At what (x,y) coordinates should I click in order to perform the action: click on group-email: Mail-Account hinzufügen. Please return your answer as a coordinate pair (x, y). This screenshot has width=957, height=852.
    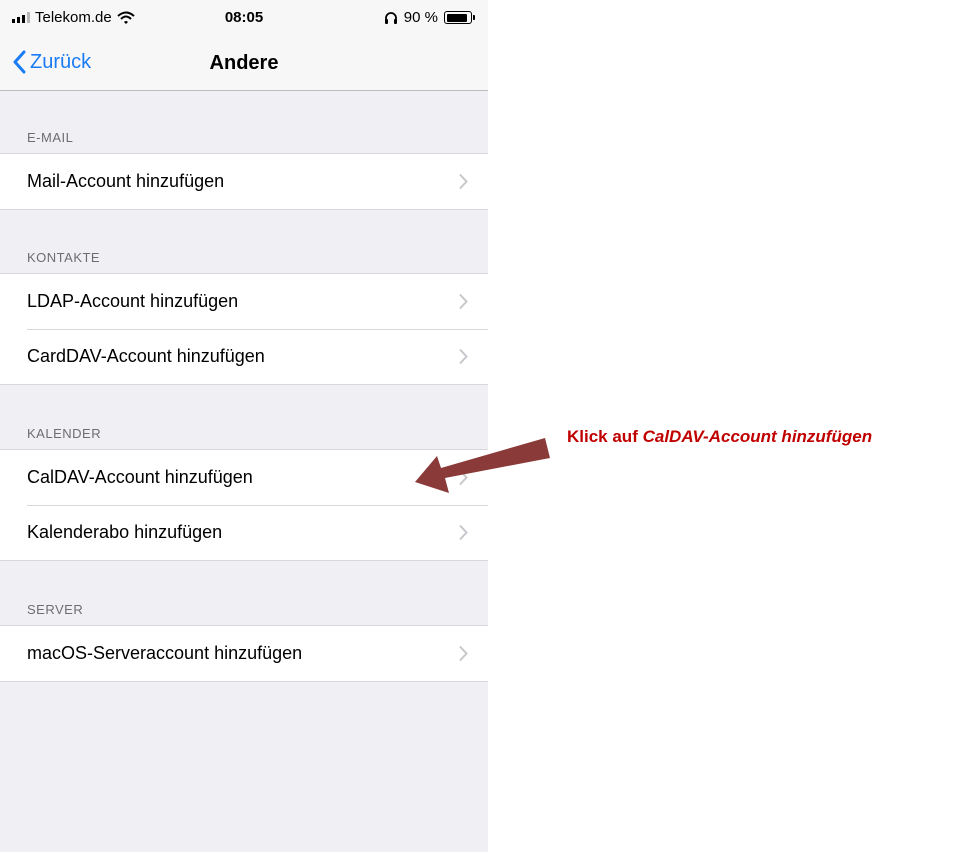
    Looking at the image, I should click on (244, 181).